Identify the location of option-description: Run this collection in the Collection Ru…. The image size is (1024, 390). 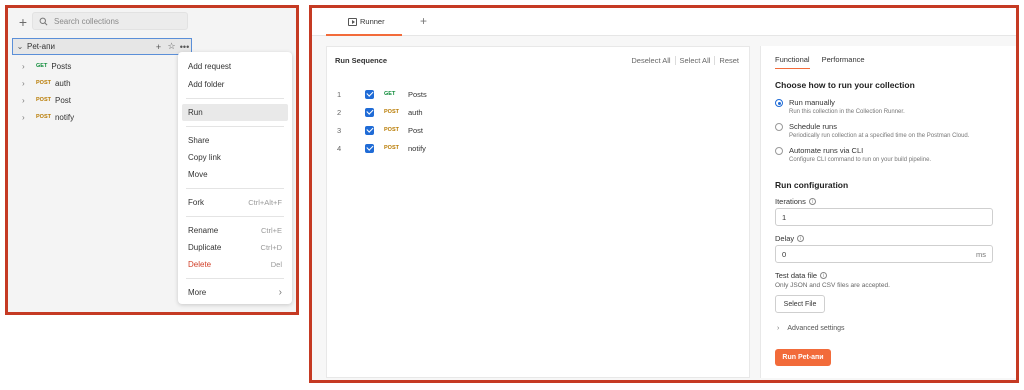
(847, 112).